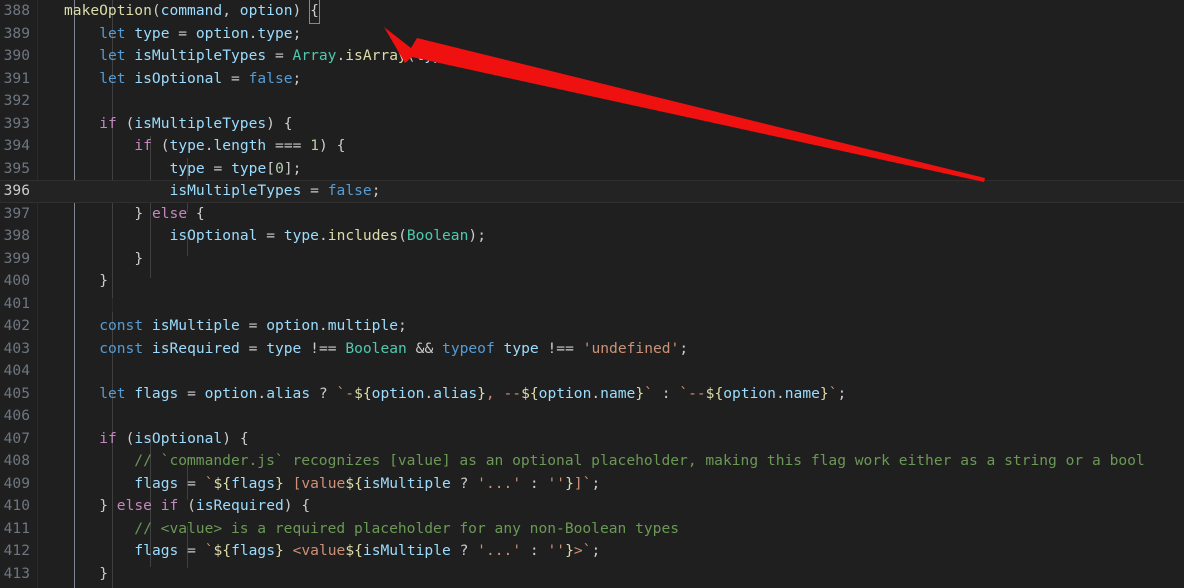  What do you see at coordinates (16, 460) in the screenshot?
I see `line-number: 408` at bounding box center [16, 460].